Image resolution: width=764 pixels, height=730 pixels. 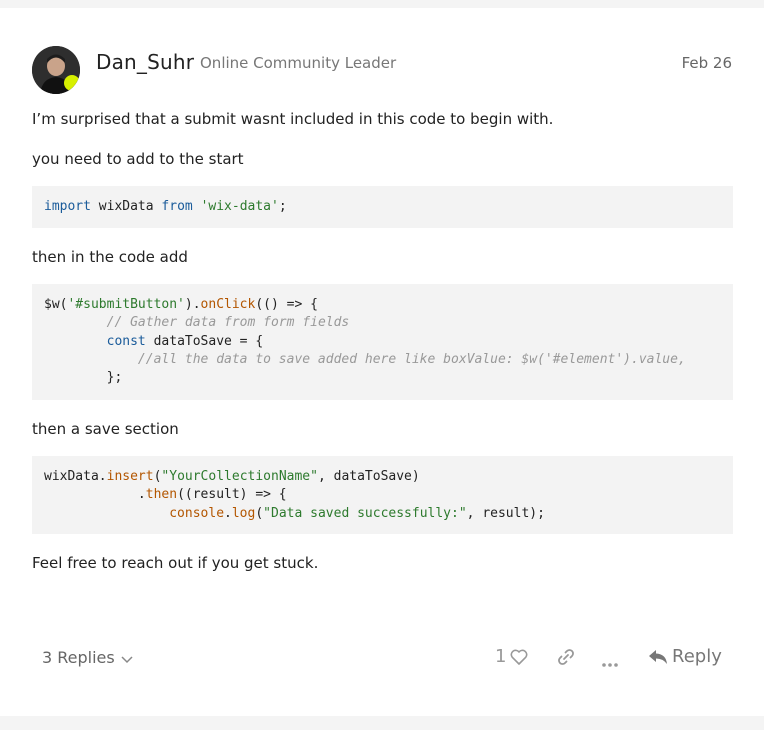 What do you see at coordinates (566, 659) in the screenshot?
I see `link-icon` at bounding box center [566, 659].